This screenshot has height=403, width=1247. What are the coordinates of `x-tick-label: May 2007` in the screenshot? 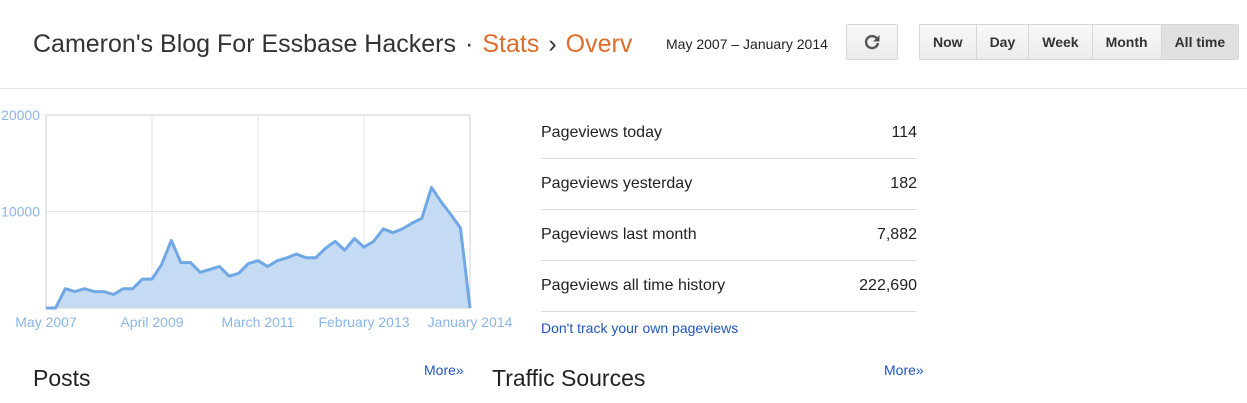 It's located at (46, 322).